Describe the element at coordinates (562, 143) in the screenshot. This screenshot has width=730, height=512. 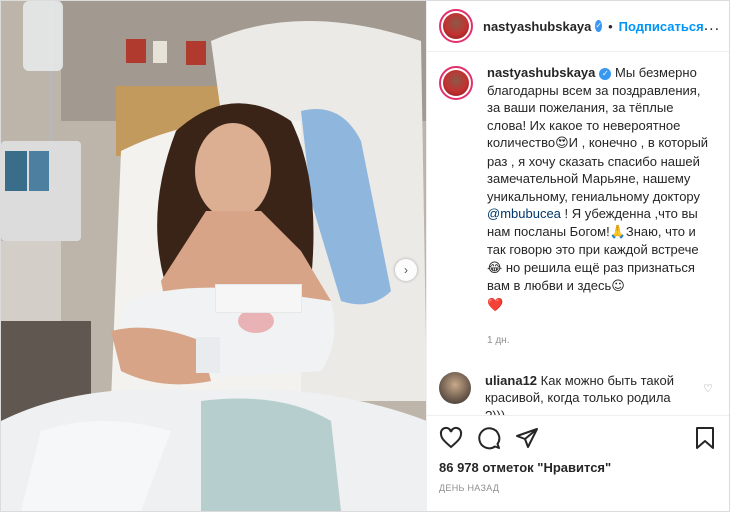
I see `heart-eyes-emoji-icon: 😍` at that location.